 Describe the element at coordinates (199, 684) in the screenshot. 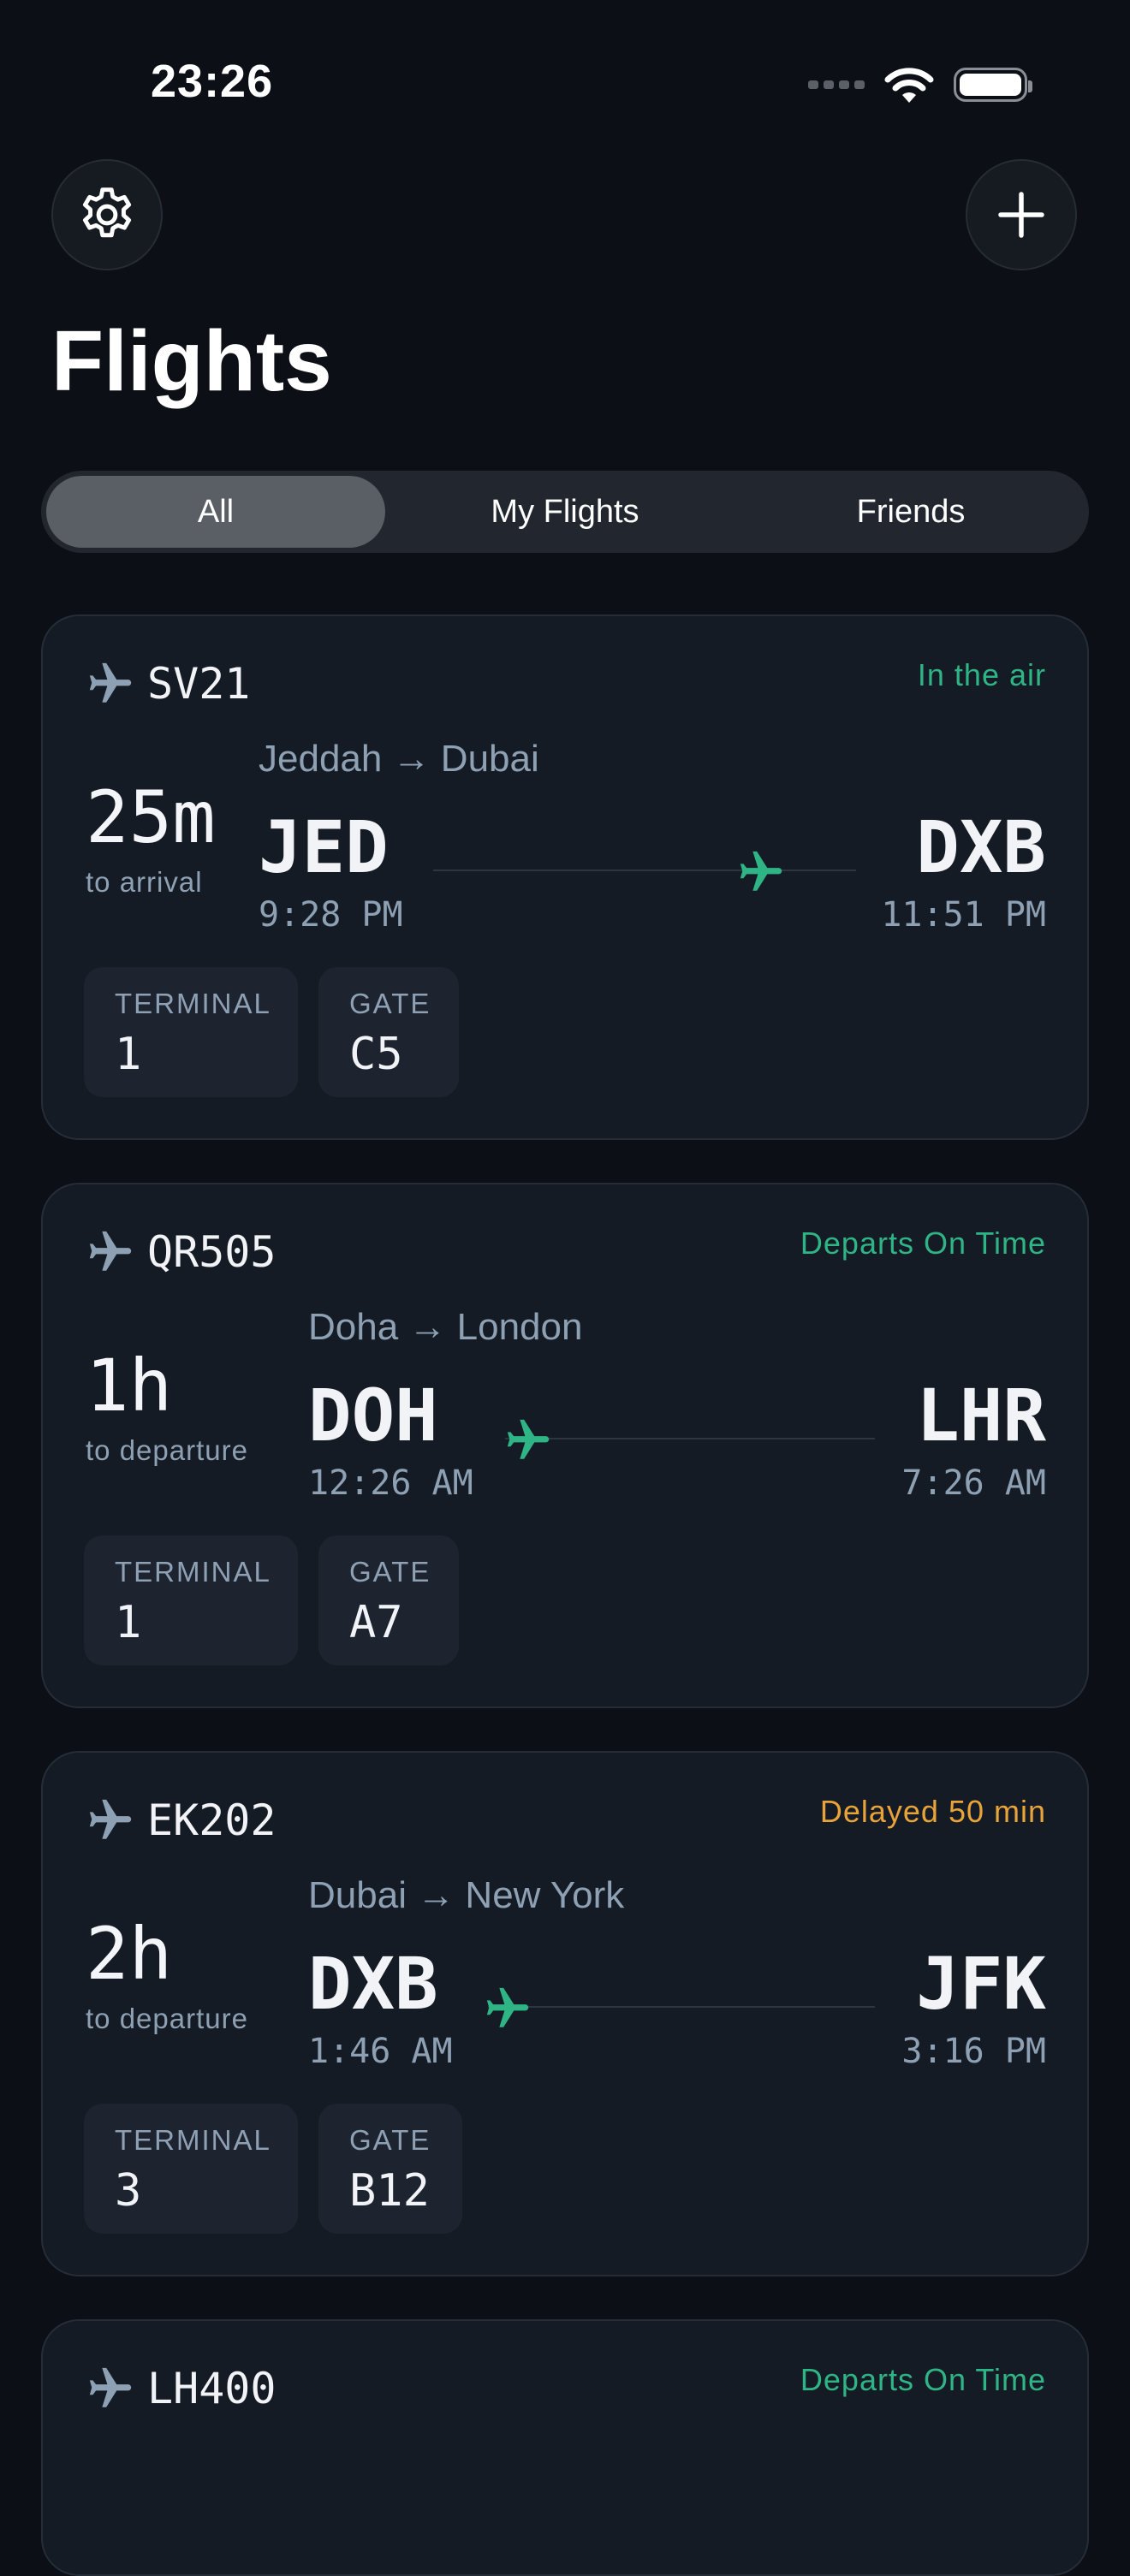

I see `flight-number: SV21` at that location.